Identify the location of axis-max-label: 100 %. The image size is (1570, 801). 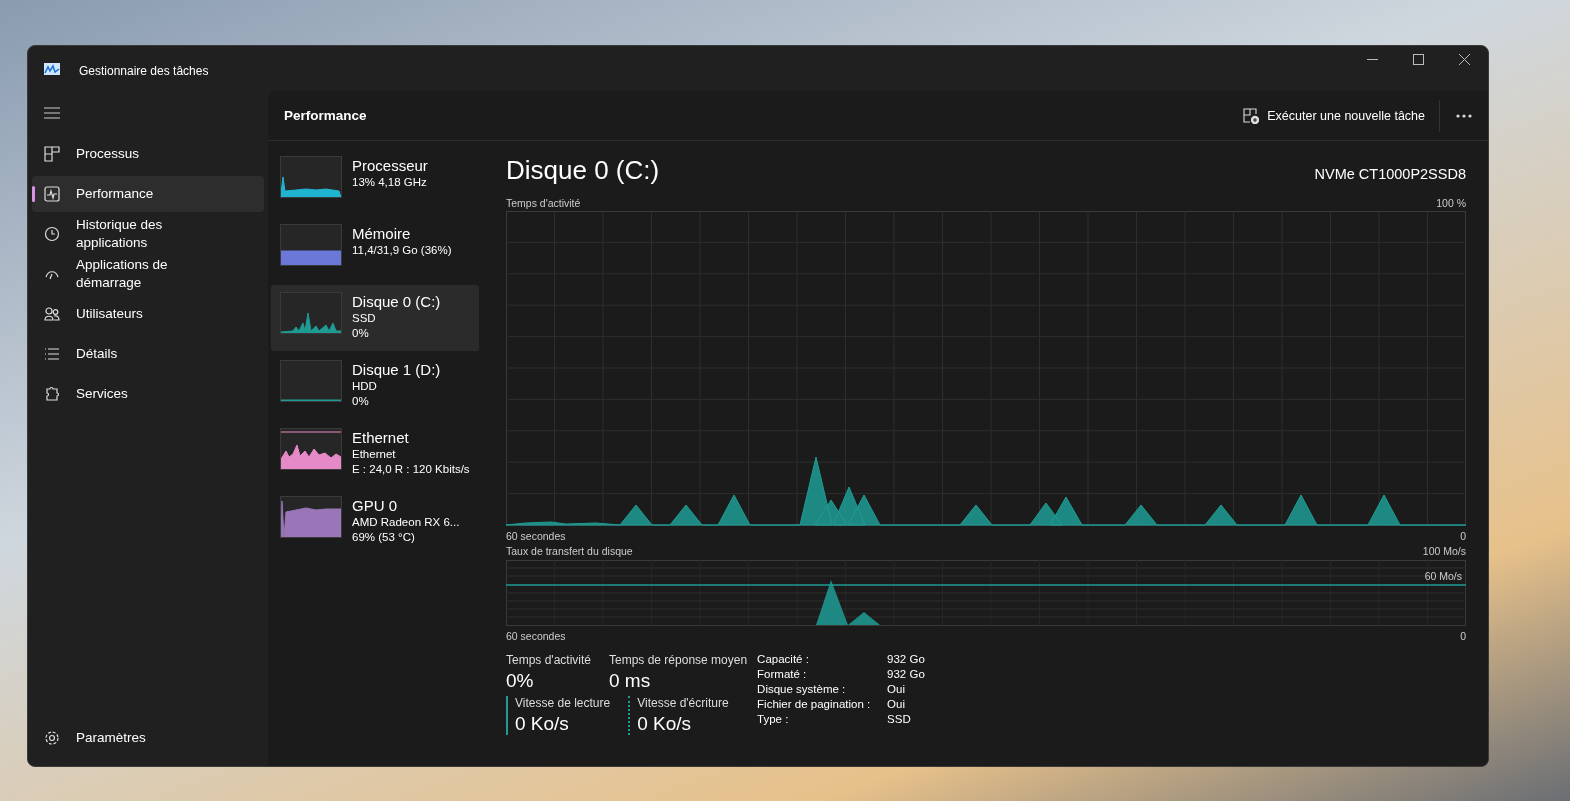
(1451, 202).